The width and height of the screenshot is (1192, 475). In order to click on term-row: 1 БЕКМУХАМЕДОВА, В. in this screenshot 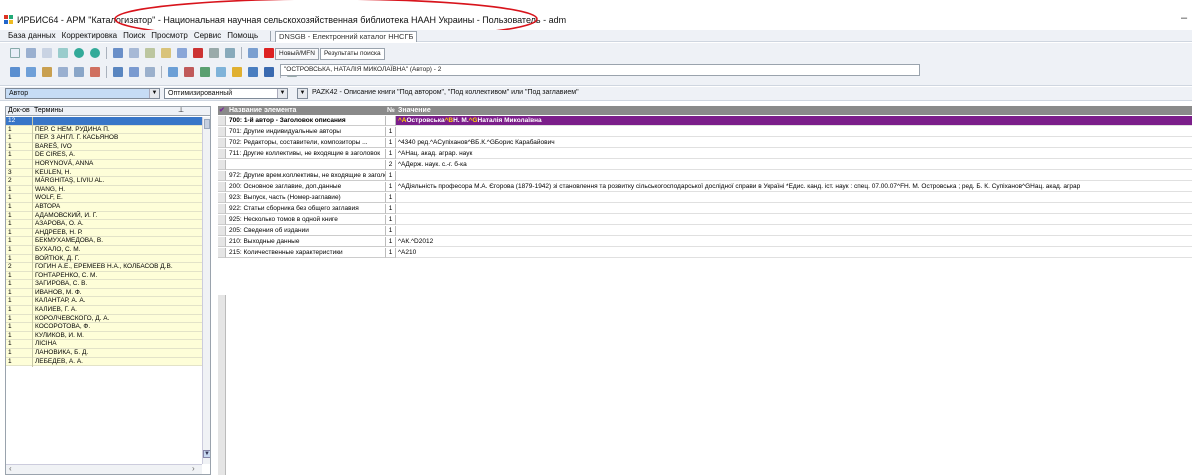, I will do `click(104, 242)`.